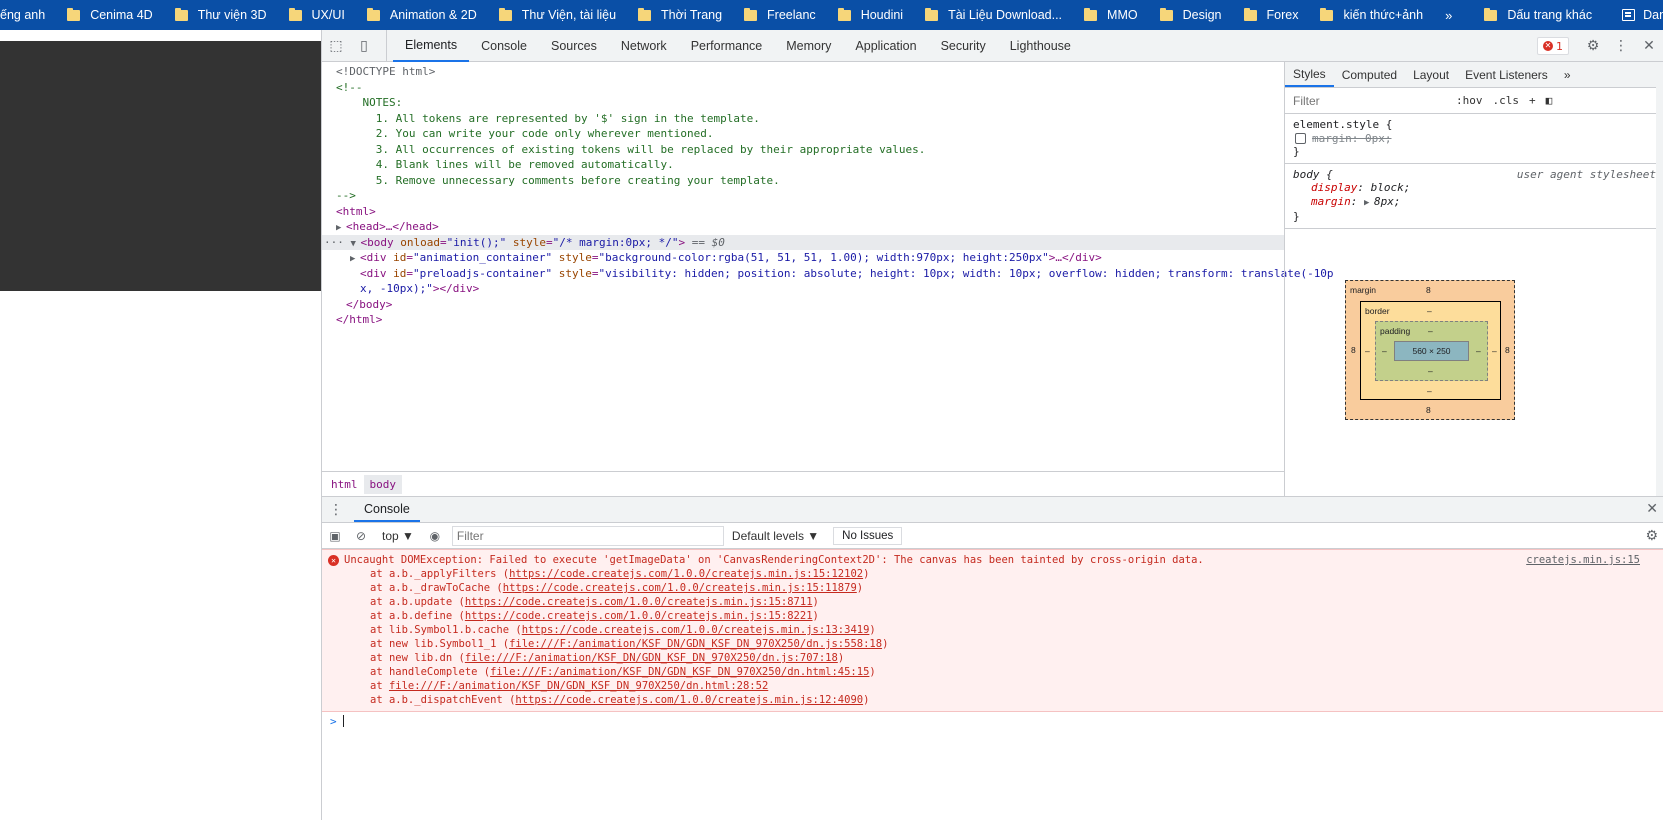  I want to click on console-prompt: >, so click(992, 722).